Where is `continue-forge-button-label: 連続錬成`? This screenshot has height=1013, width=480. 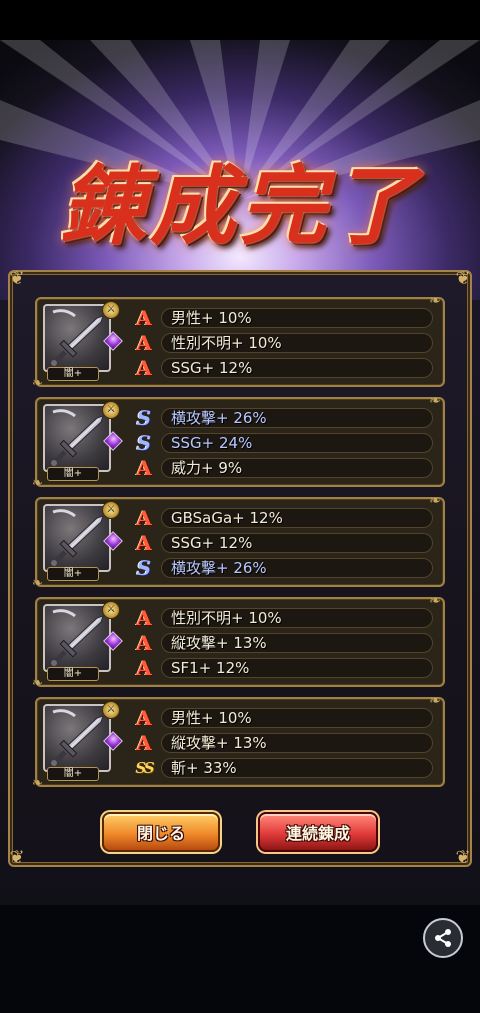 continue-forge-button-label: 連続錬成 is located at coordinates (317, 833).